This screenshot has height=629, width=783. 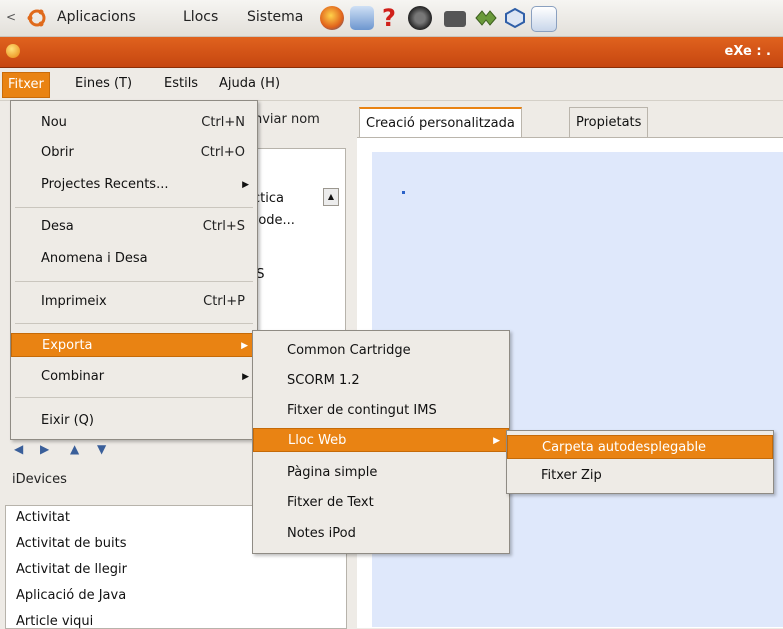 What do you see at coordinates (200, 17) in the screenshot?
I see `panel-menu-places: Llocs` at bounding box center [200, 17].